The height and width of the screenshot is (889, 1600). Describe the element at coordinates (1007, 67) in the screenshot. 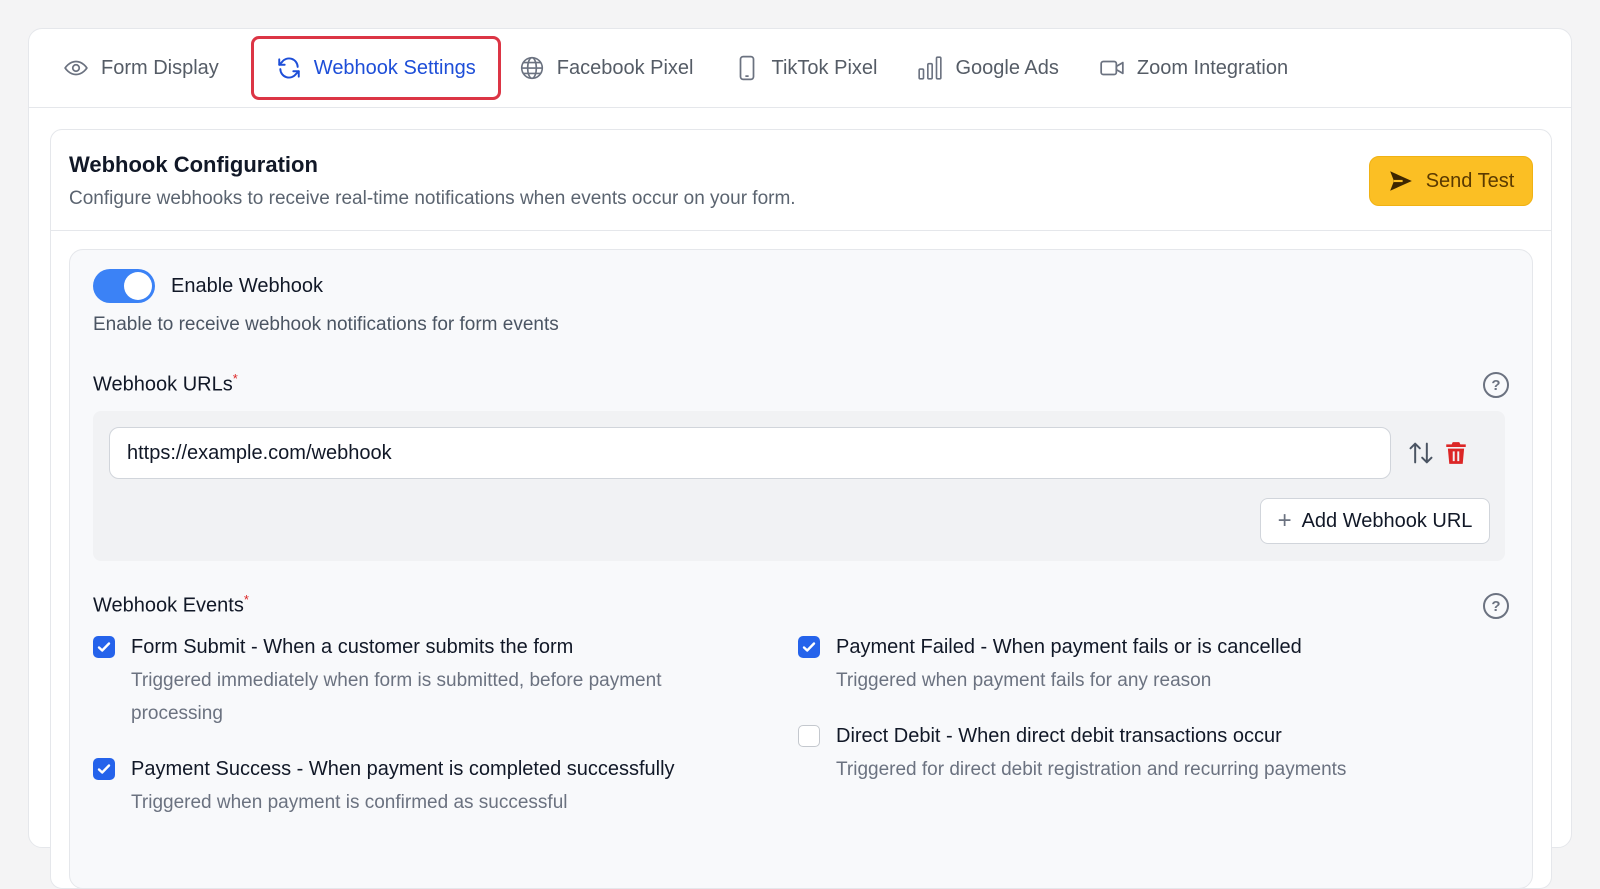

I see `tab-label: Google Ads` at that location.